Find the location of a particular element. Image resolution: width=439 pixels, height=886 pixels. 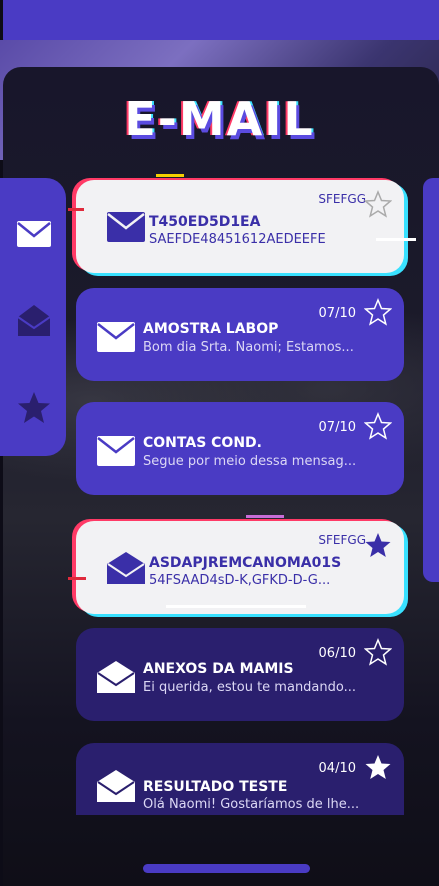

email-date: 06/10 is located at coordinates (337, 653).